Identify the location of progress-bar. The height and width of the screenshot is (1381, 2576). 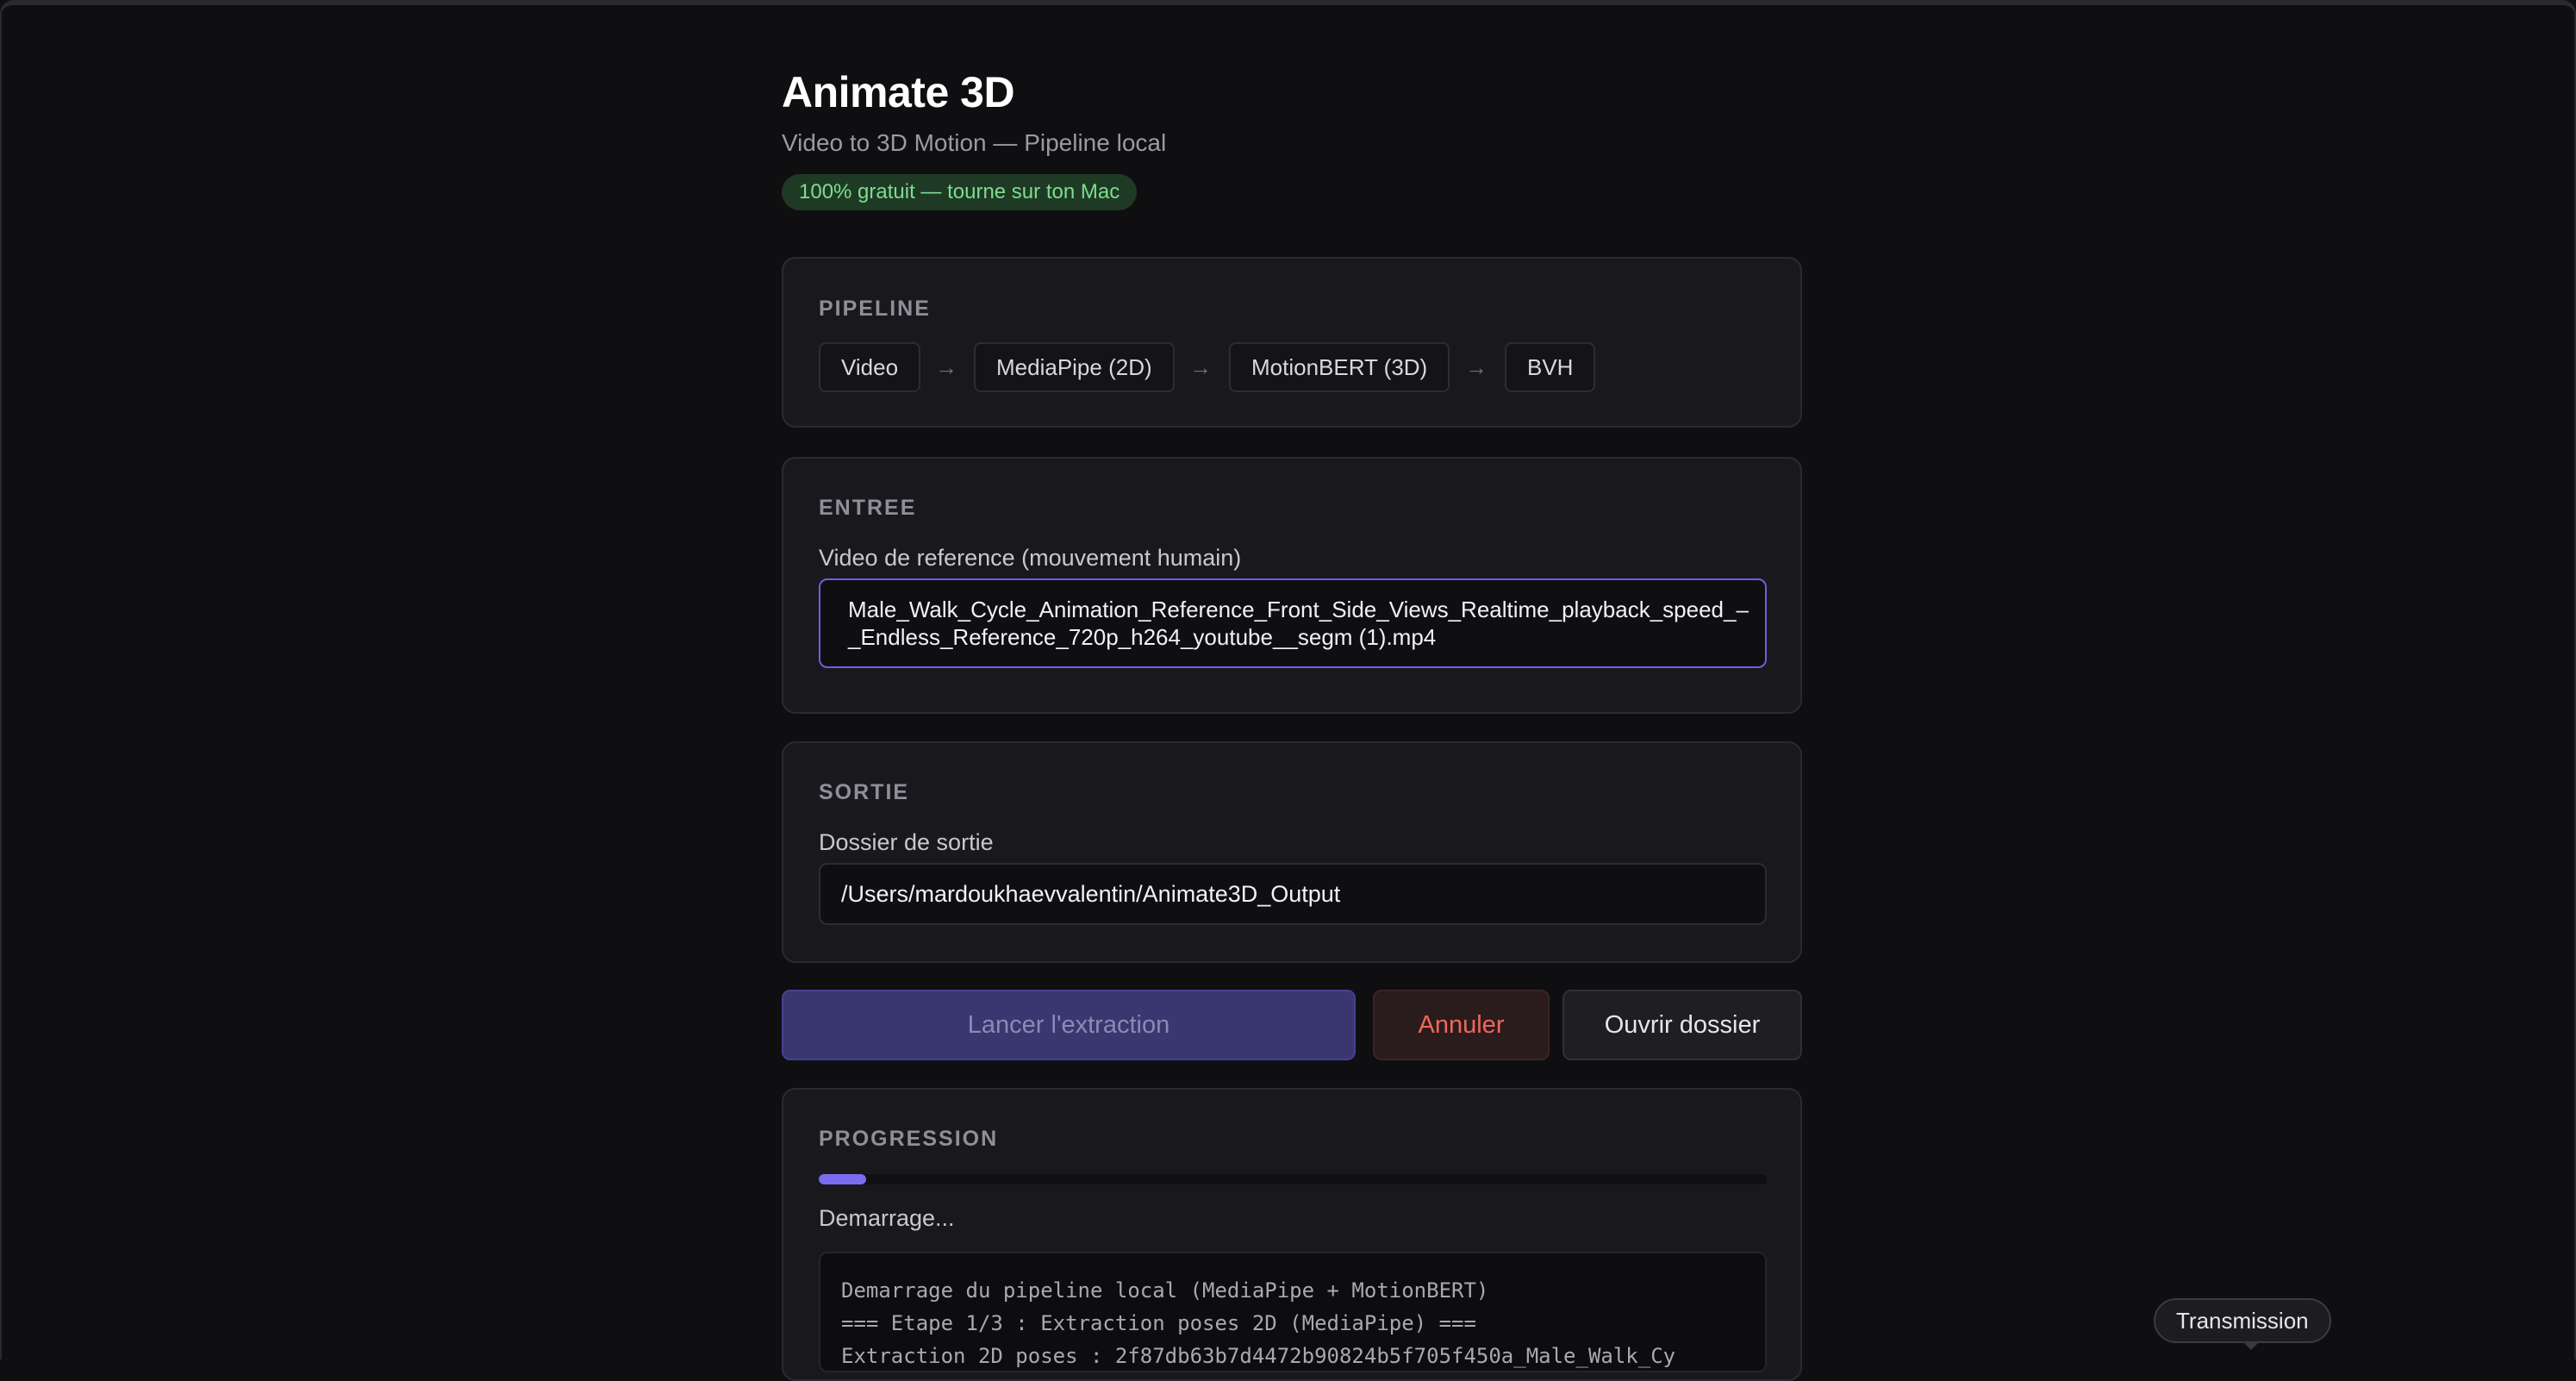
(1293, 1179).